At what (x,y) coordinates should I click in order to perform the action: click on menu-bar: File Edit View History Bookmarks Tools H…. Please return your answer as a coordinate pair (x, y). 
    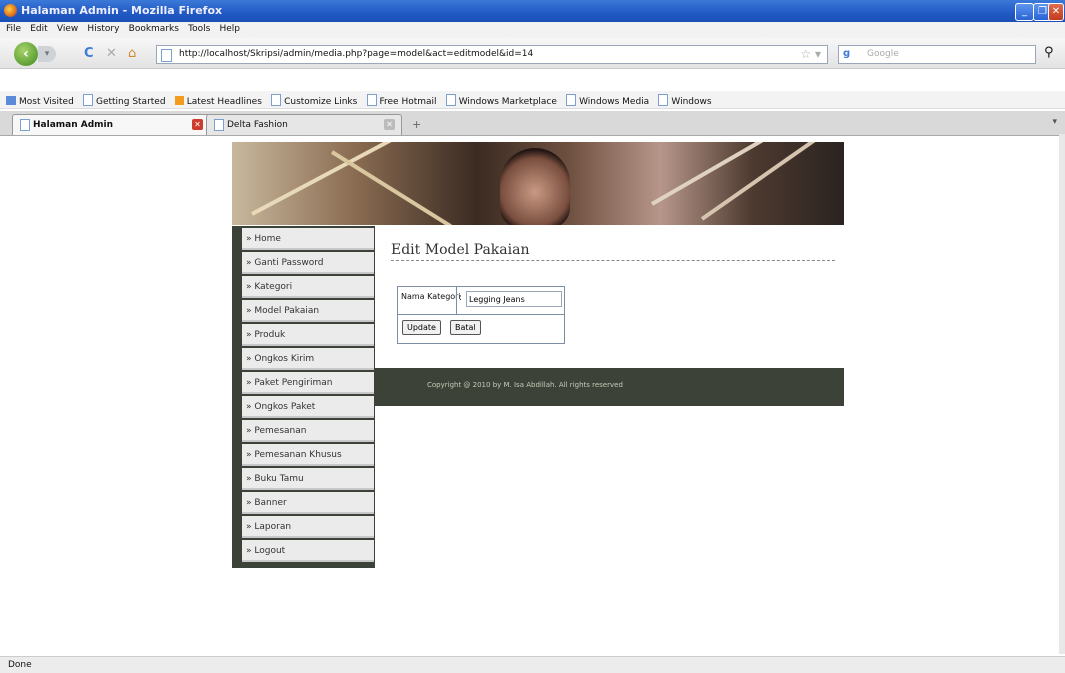
    Looking at the image, I should click on (532, 30).